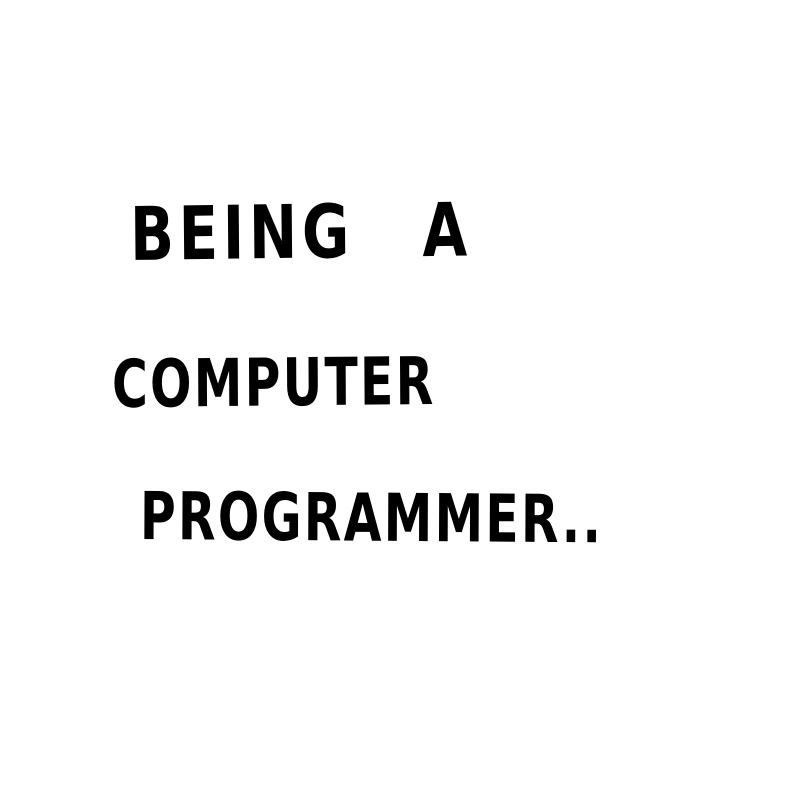 This screenshot has width=800, height=800. Describe the element at coordinates (301, 232) in the screenshot. I see `text-line-1: Being a` at that location.